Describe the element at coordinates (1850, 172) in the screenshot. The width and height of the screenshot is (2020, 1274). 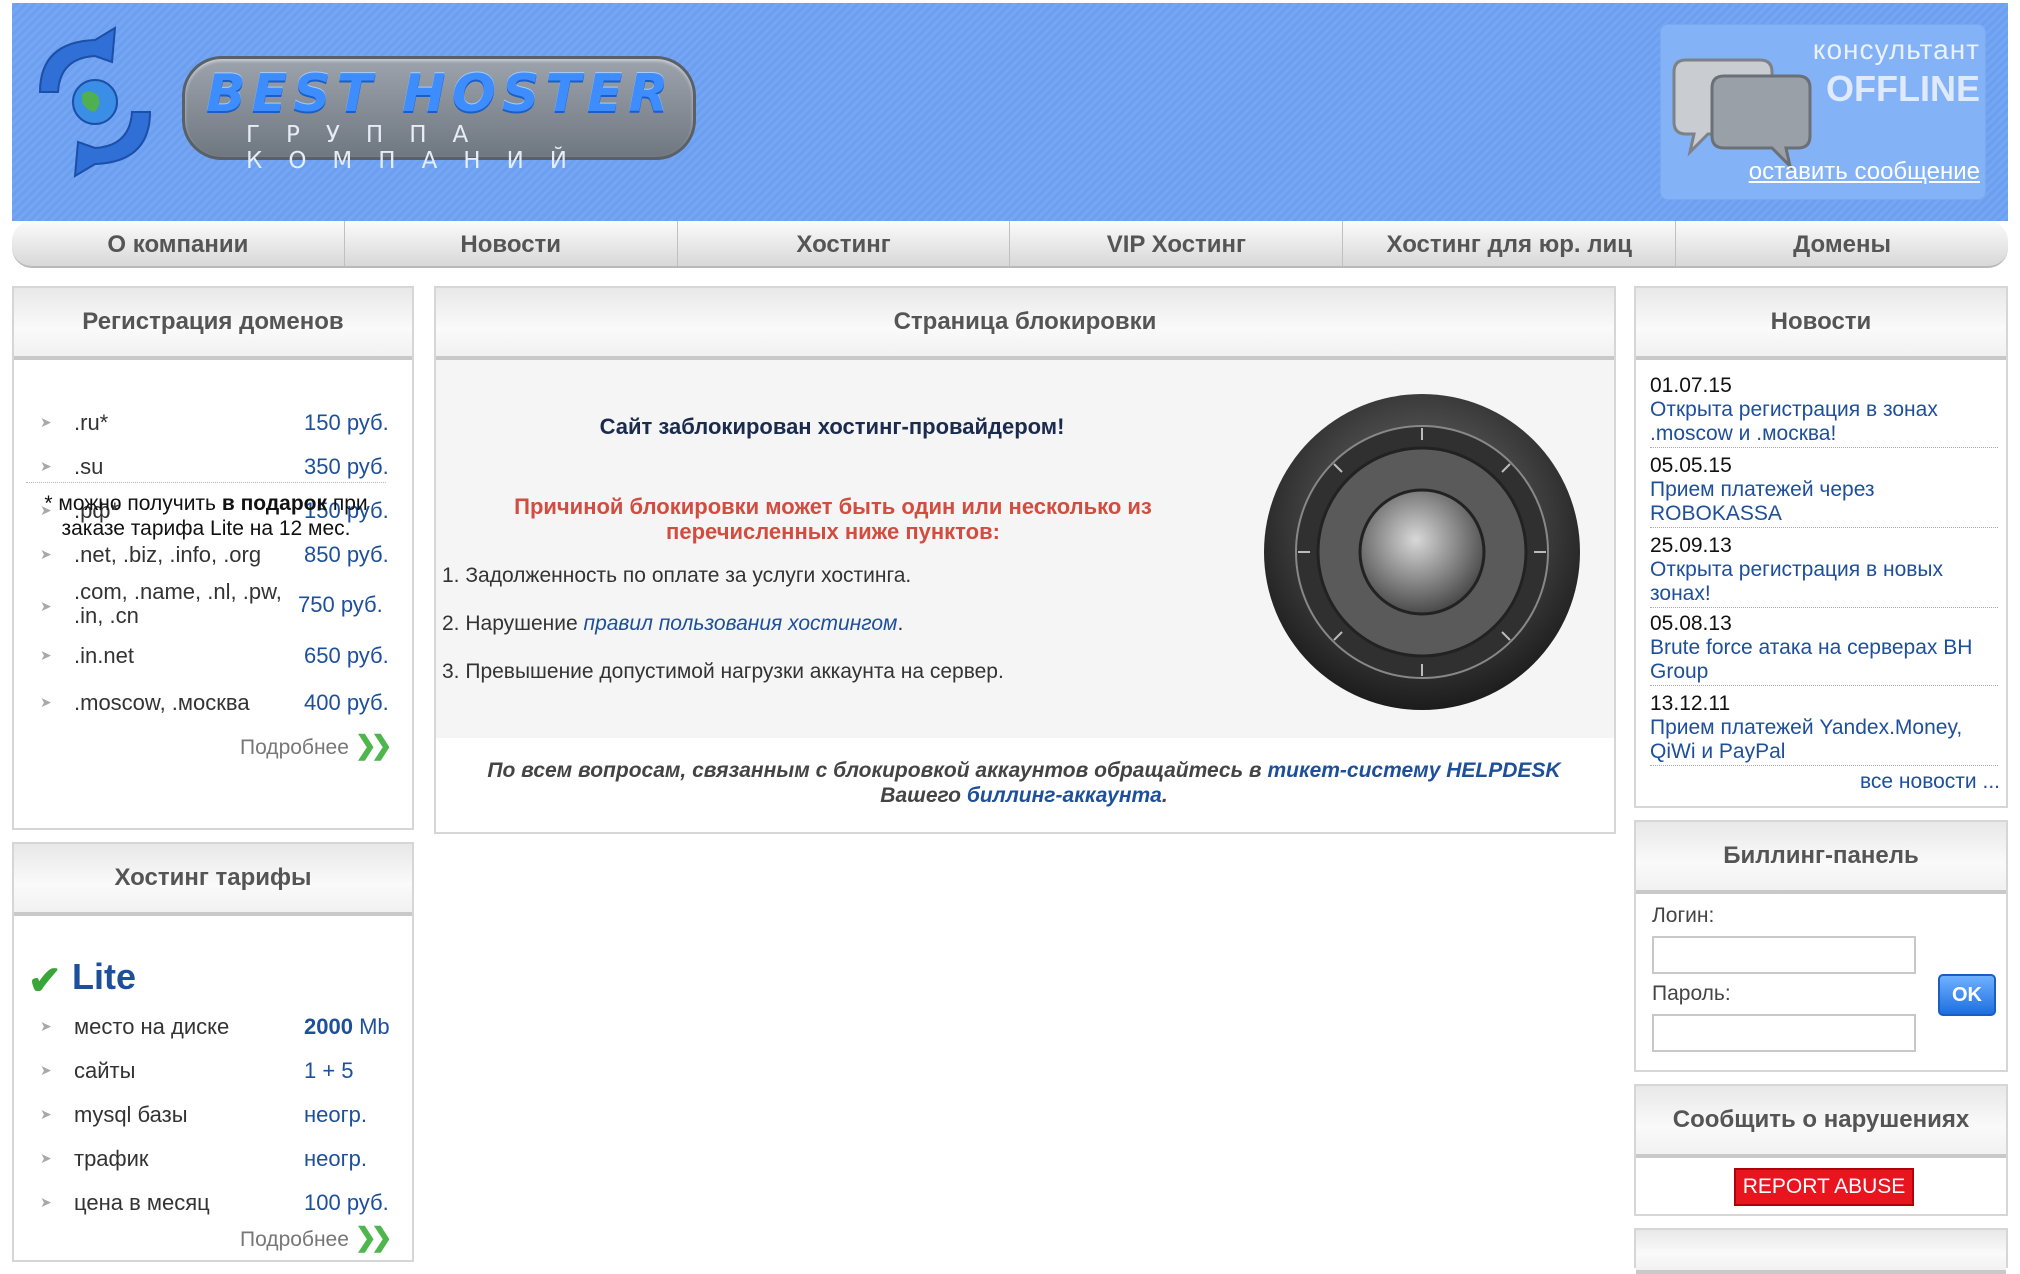
I see `leave-message-link: оставить сообщение` at that location.